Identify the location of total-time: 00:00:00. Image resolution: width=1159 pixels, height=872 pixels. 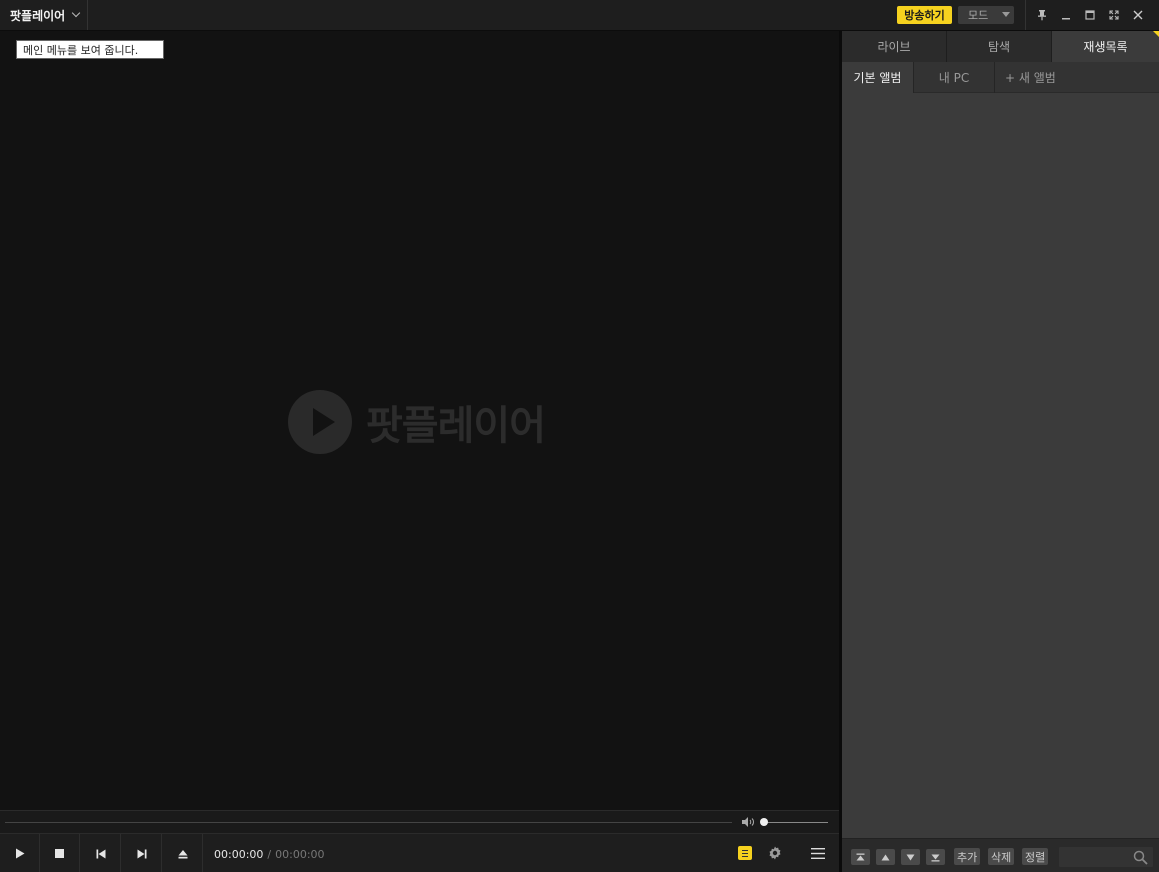
(300, 854).